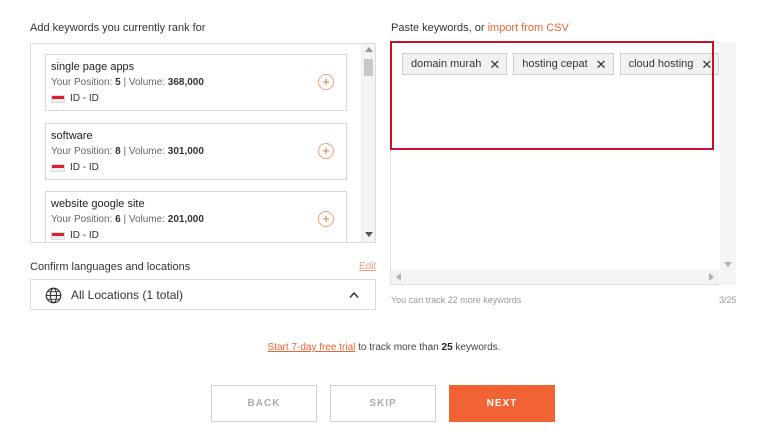  I want to click on keyword-tag: cloud hosting ✕, so click(669, 64).